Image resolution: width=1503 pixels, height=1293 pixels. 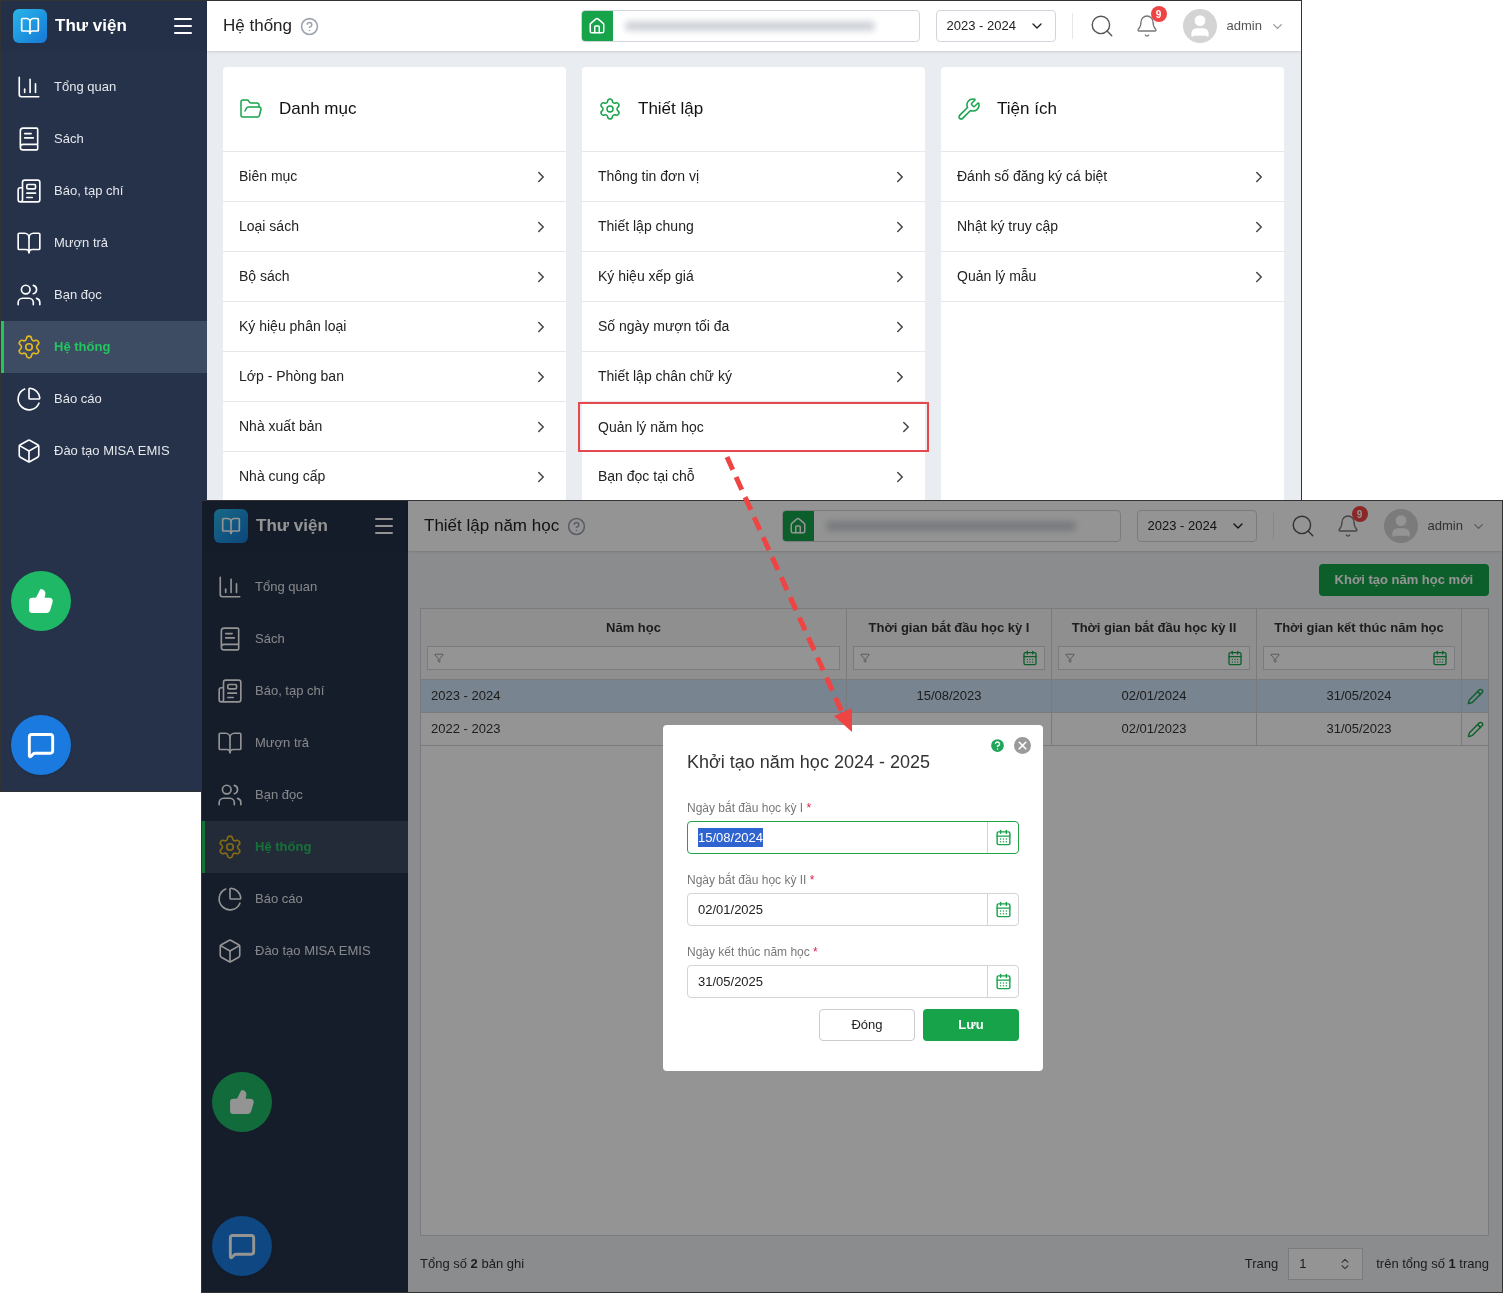 What do you see at coordinates (318, 109) in the screenshot?
I see `card-title: Danh mục` at bounding box center [318, 109].